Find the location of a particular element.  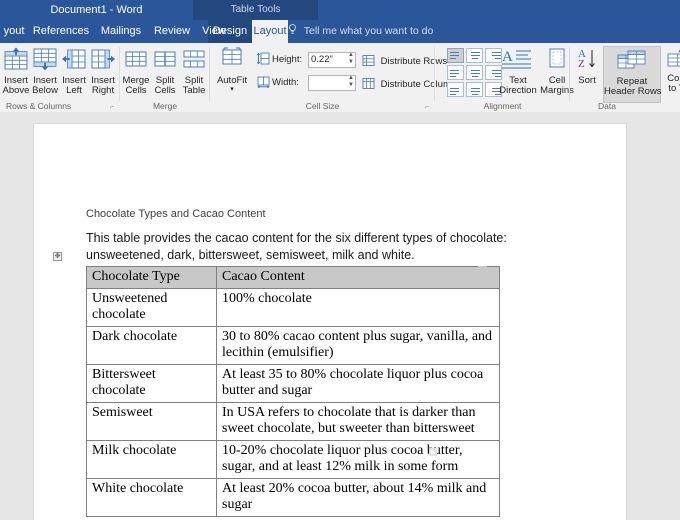

insert-row-above-icon is located at coordinates (16, 60).